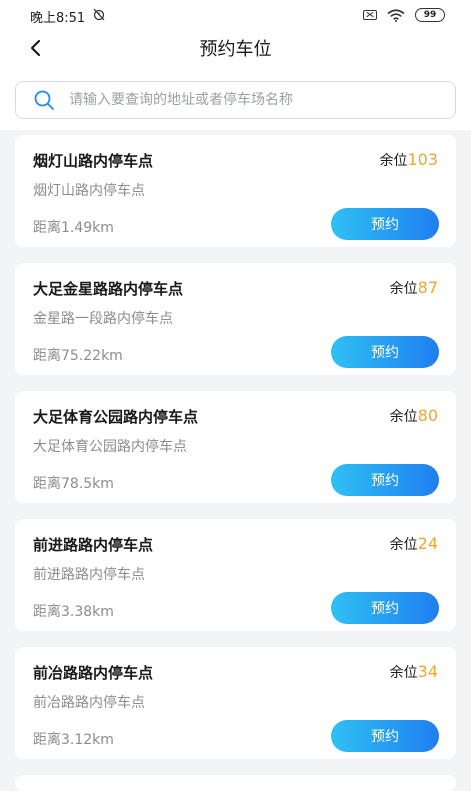 The height and width of the screenshot is (791, 471). I want to click on lot-remaining: 余位103, so click(408, 160).